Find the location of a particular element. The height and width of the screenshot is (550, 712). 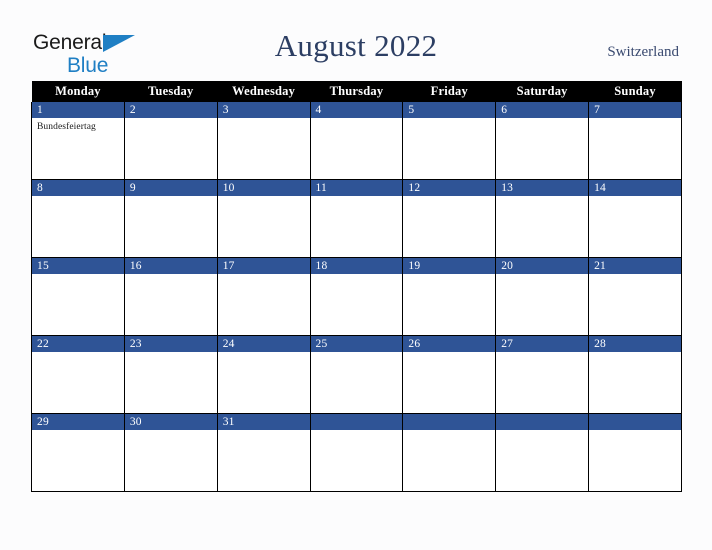

calendar-week-row: 1 Bundesfeiertag 2 3 4 5 6 7 is located at coordinates (356, 141).